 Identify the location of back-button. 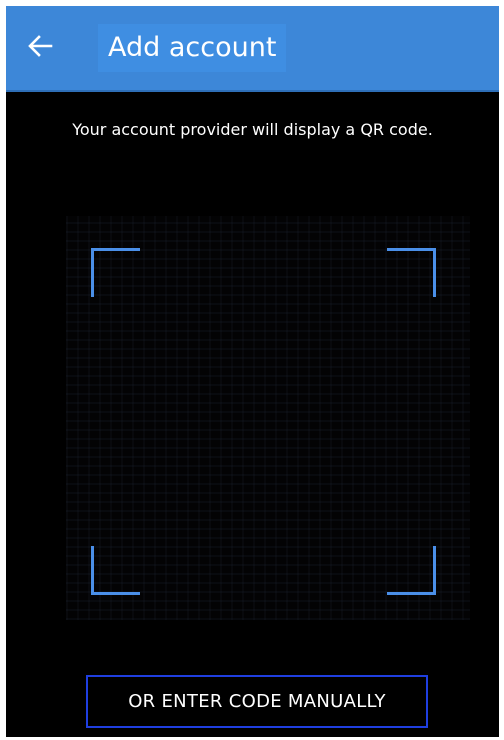
(40, 48).